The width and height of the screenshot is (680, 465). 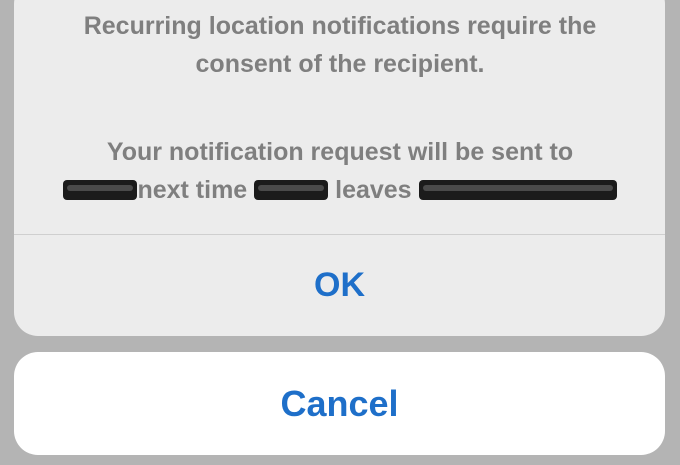 What do you see at coordinates (340, 64) in the screenshot?
I see `consent-message-line-2: consent of the recipient.` at bounding box center [340, 64].